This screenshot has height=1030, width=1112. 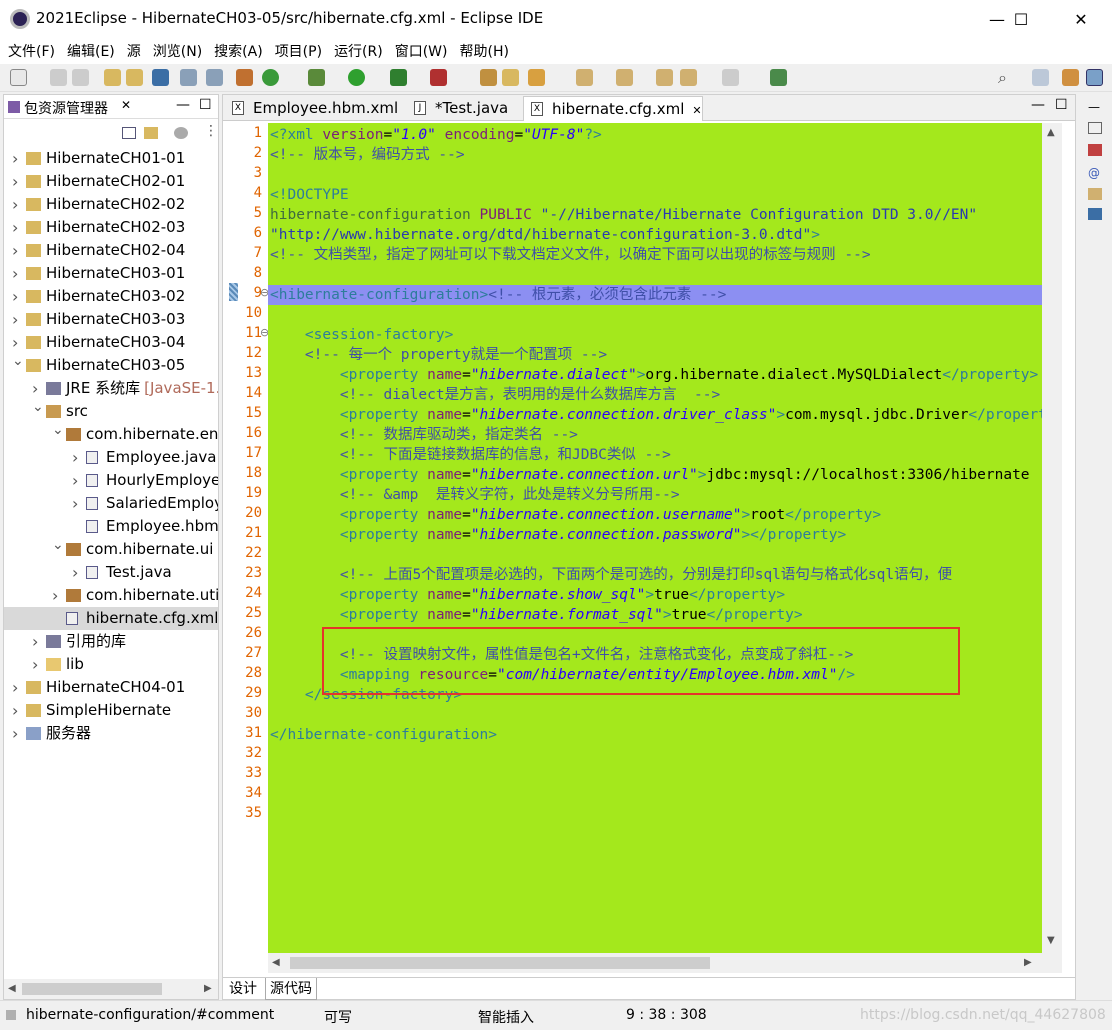 I want to click on debug-view-icon, so click(x=214, y=77).